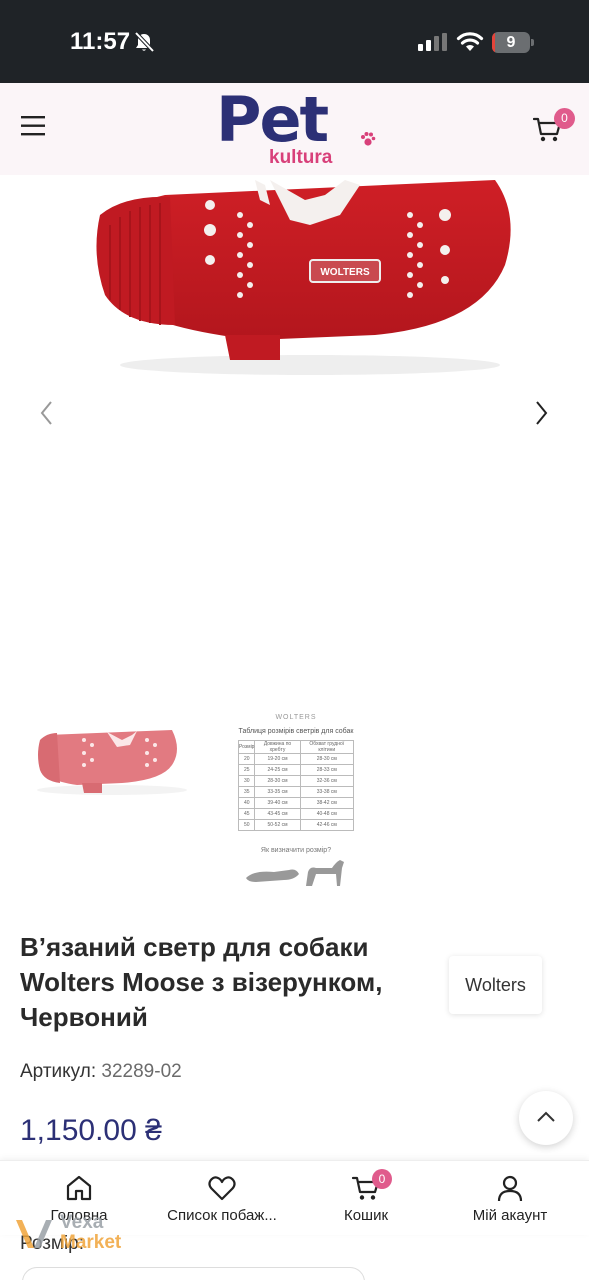 The image size is (589, 1280). I want to click on battery-indicator: 9, so click(513, 42).